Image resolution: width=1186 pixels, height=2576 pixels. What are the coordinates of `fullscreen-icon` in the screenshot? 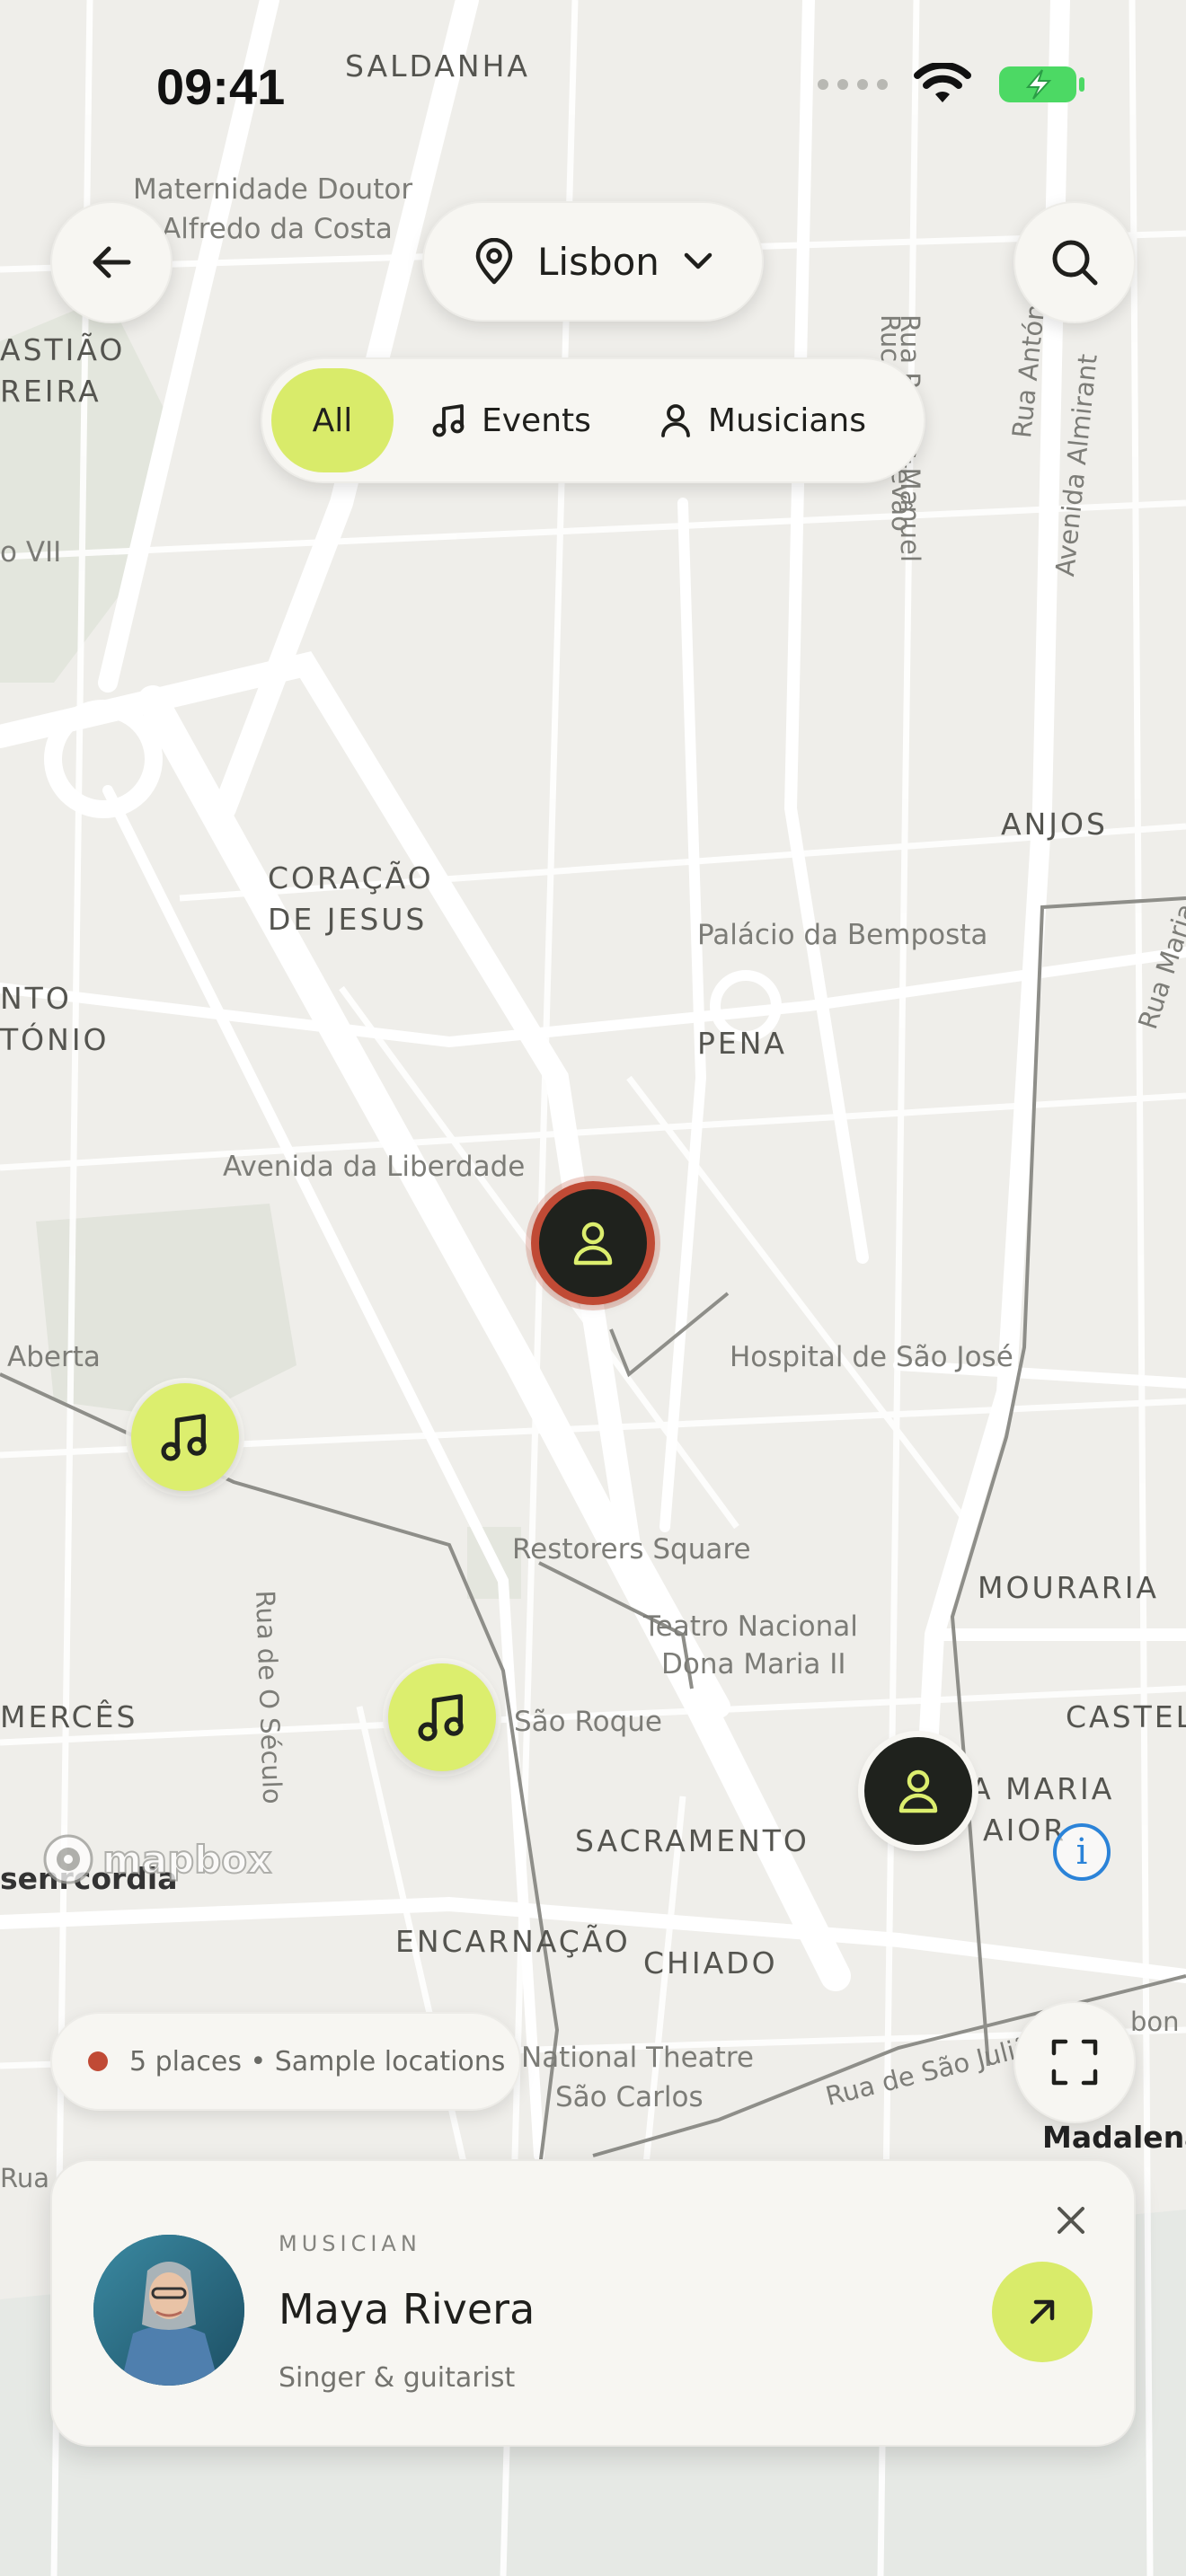 It's located at (1074, 2062).